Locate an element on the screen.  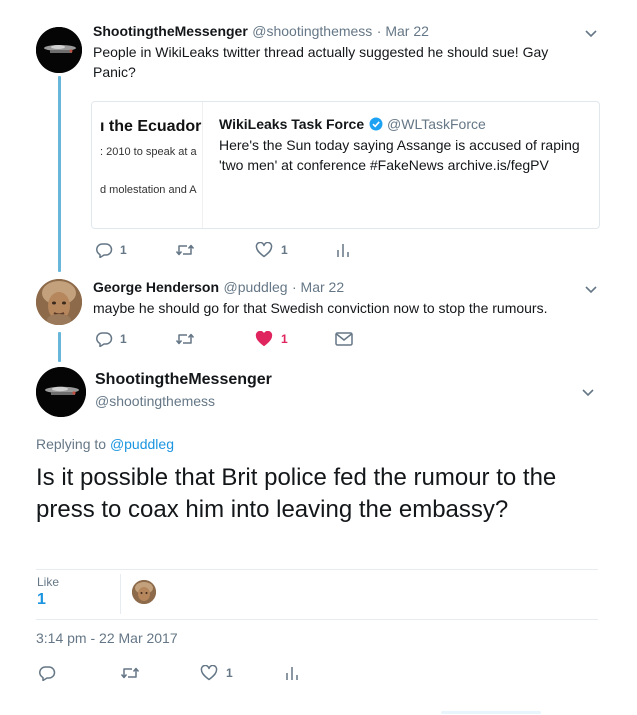
tweet-actions: 1 is located at coordinates (169, 673).